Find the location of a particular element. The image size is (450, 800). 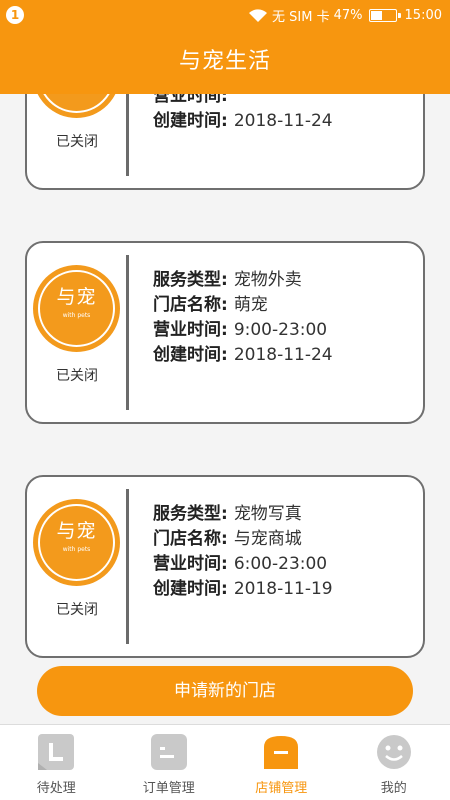

hours-value: 6:00-23:00 is located at coordinates (280, 564).